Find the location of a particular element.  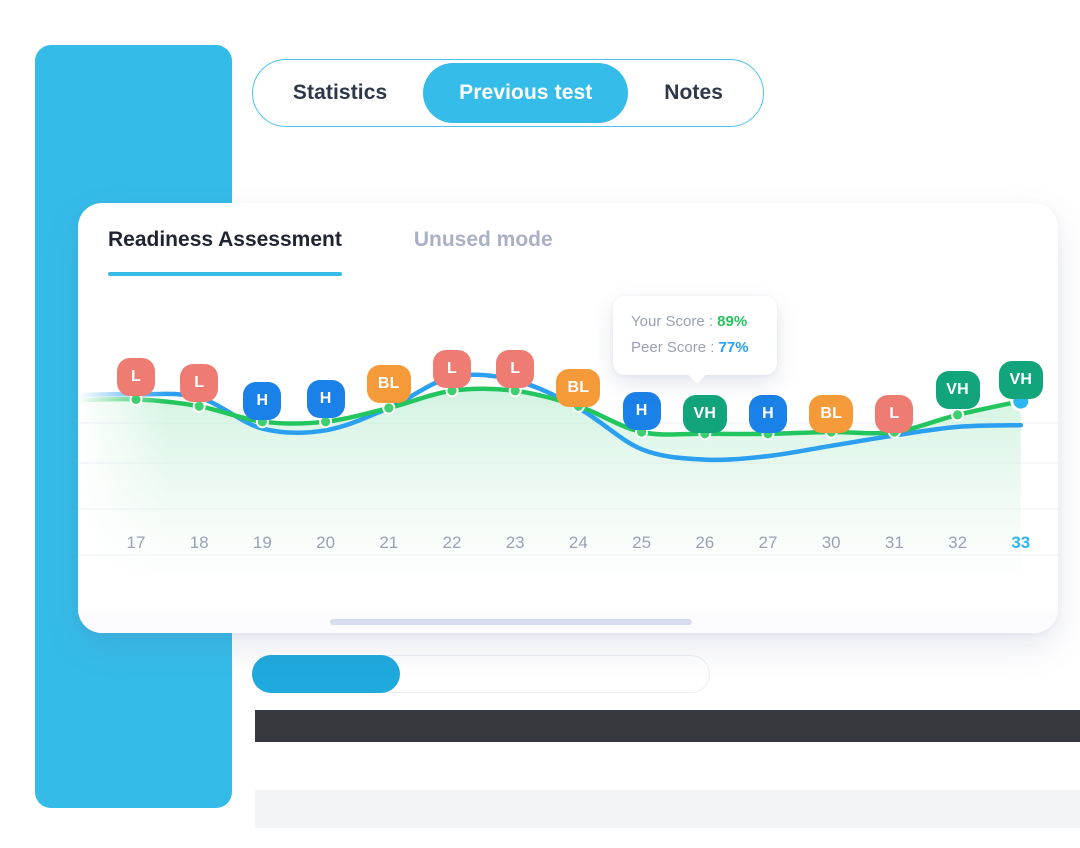

card-tab-readiness-assessment: Readiness Assessment is located at coordinates (225, 262).